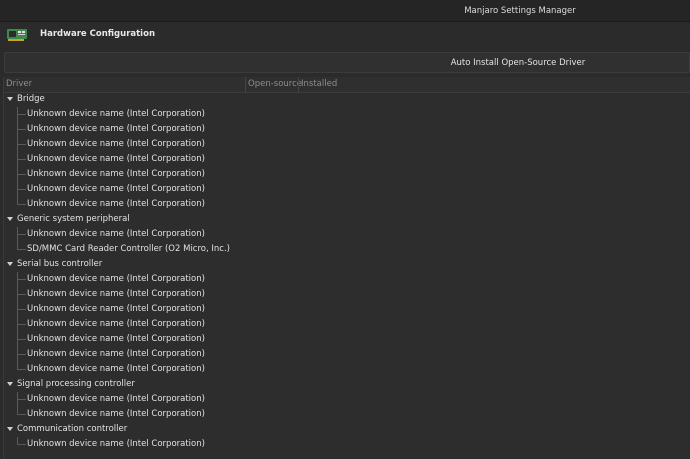  I want to click on tree-group-row: Communication controller, so click(347, 429).